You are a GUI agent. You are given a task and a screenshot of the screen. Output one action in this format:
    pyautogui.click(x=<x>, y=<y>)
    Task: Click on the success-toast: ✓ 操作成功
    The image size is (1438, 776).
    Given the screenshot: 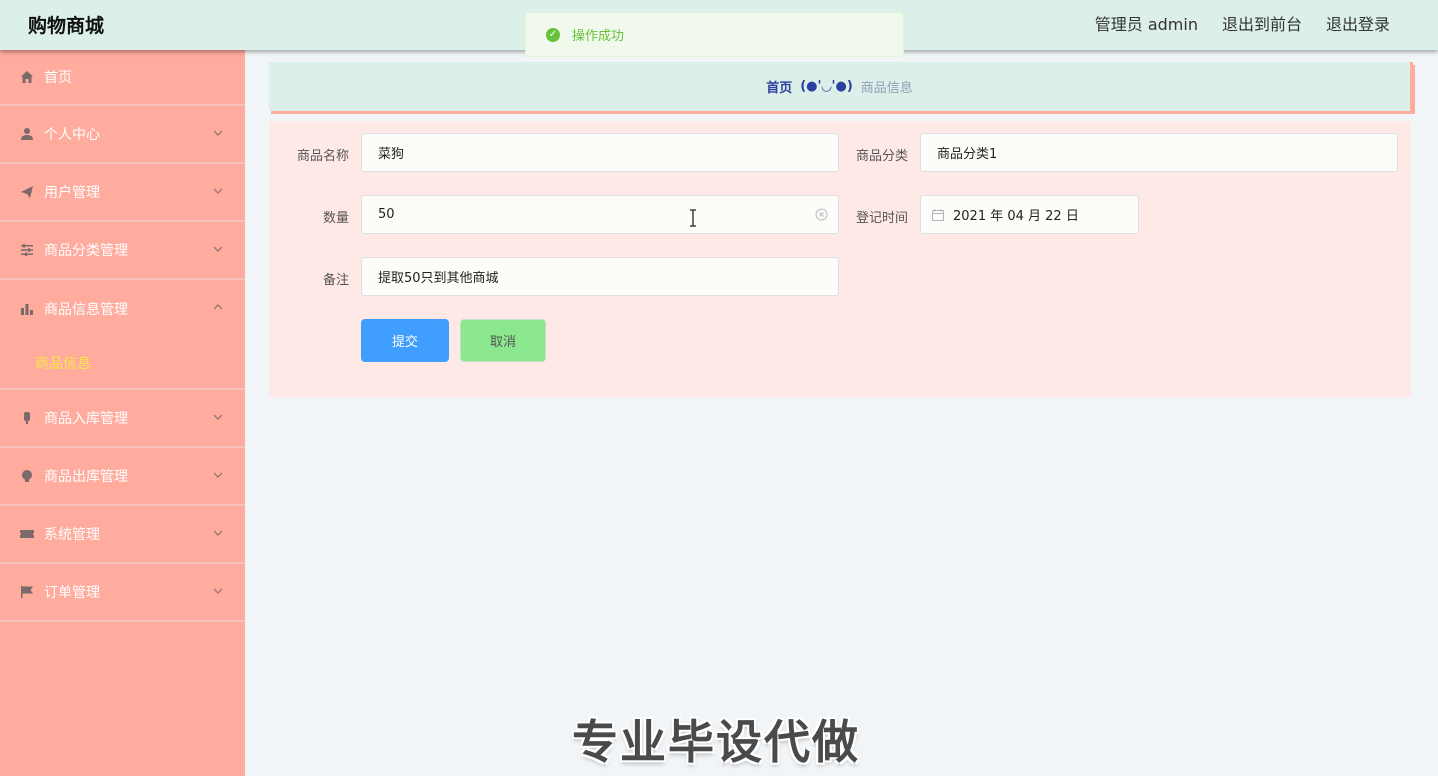 What is the action you would take?
    pyautogui.click(x=714, y=34)
    